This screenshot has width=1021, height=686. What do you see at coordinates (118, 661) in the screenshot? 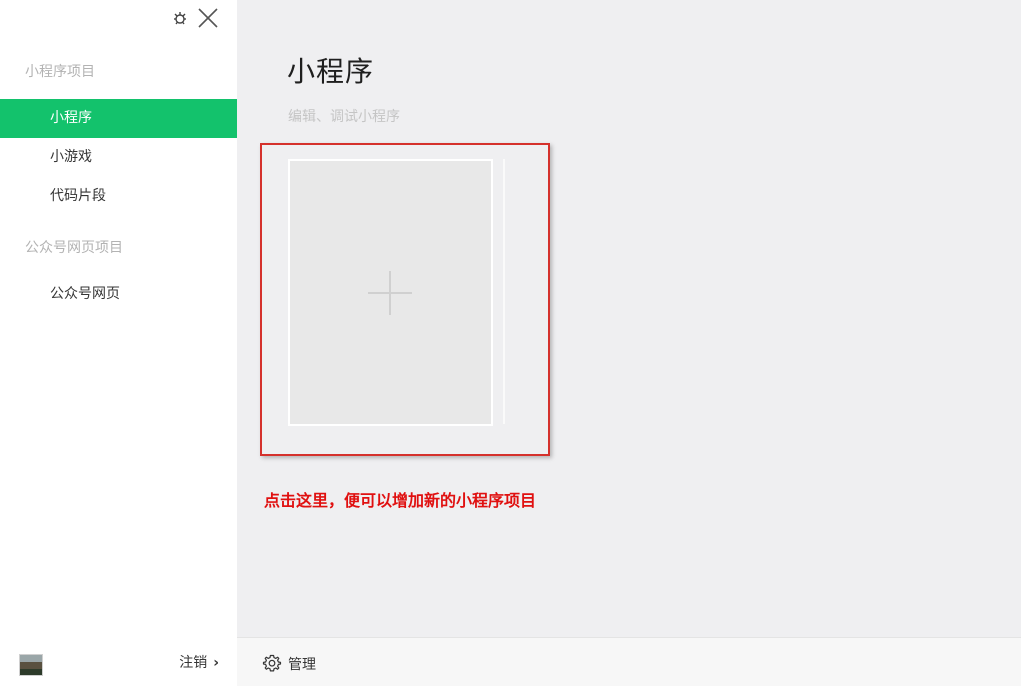
I see `user-bar: 注销 ›` at bounding box center [118, 661].